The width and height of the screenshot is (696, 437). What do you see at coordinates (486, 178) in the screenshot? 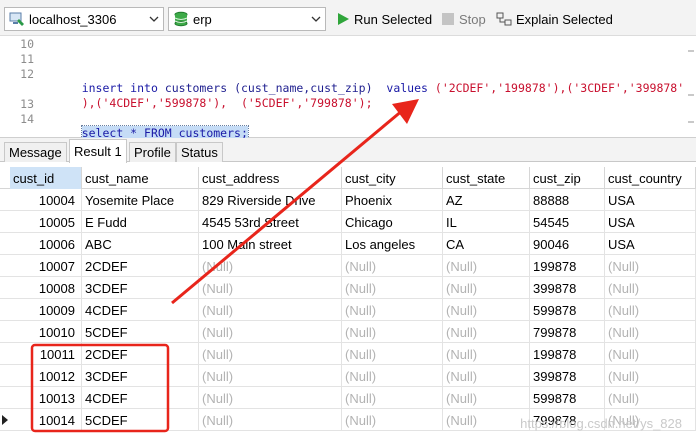
I see `column-header-cust-state: cust_state` at bounding box center [486, 178].